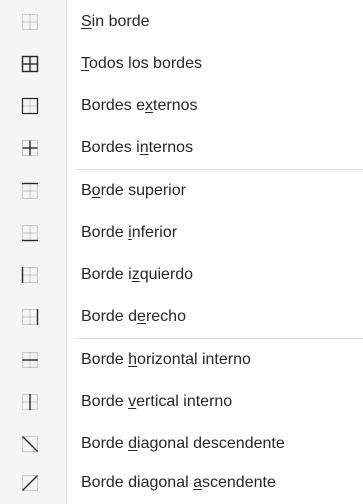 Image resolution: width=363 pixels, height=504 pixels. I want to click on menu-item-borde-horizontal-interno: Borde horizontal interno, so click(181, 360).